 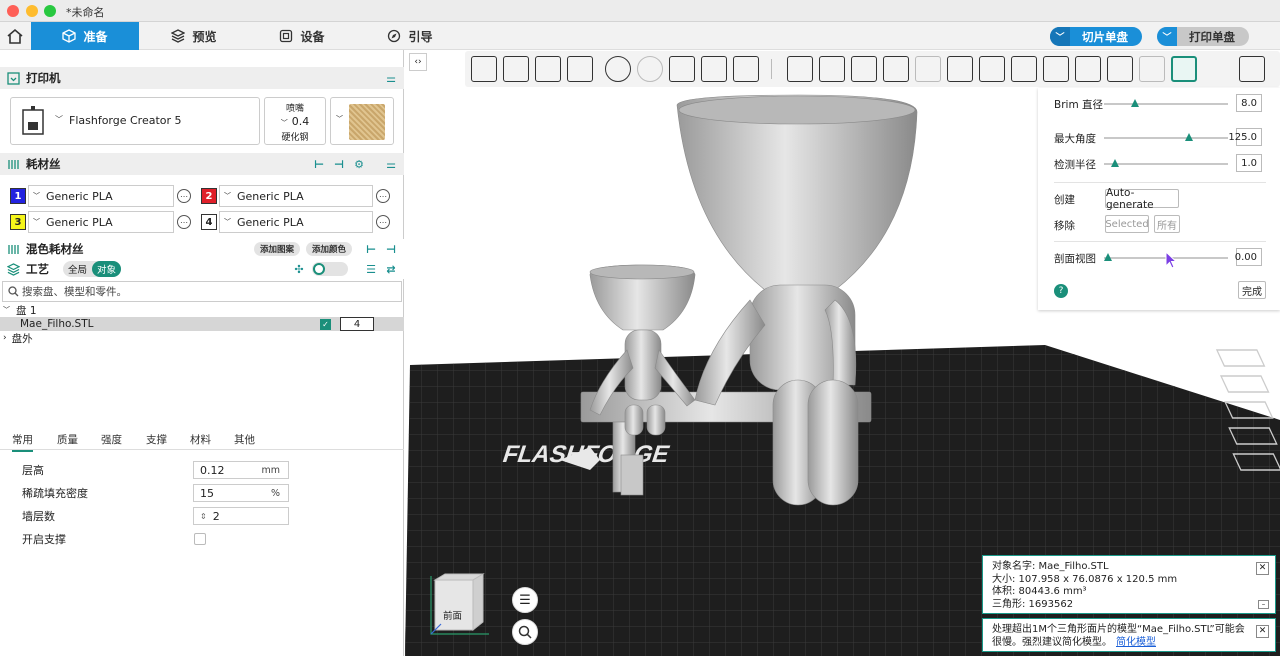 I want to click on text-tool-icon, so click(x=1088, y=69).